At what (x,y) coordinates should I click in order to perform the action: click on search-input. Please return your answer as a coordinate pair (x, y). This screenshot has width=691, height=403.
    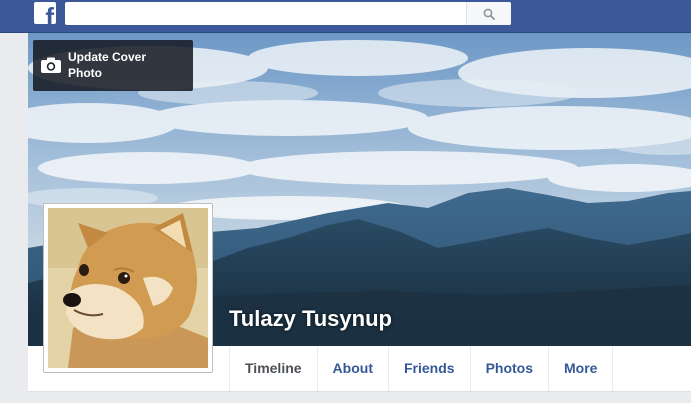
    Looking at the image, I should click on (288, 13).